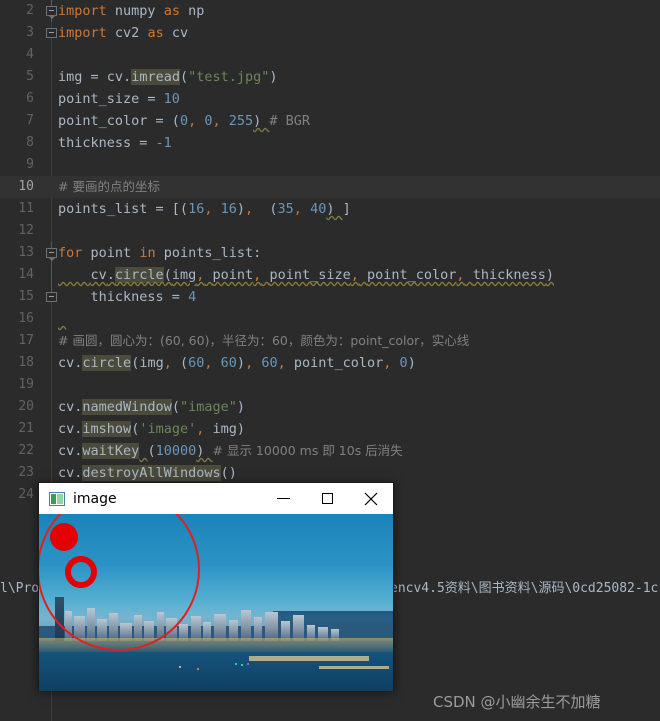 This screenshot has width=660, height=721. What do you see at coordinates (95, 498) in the screenshot?
I see `window-title: image` at bounding box center [95, 498].